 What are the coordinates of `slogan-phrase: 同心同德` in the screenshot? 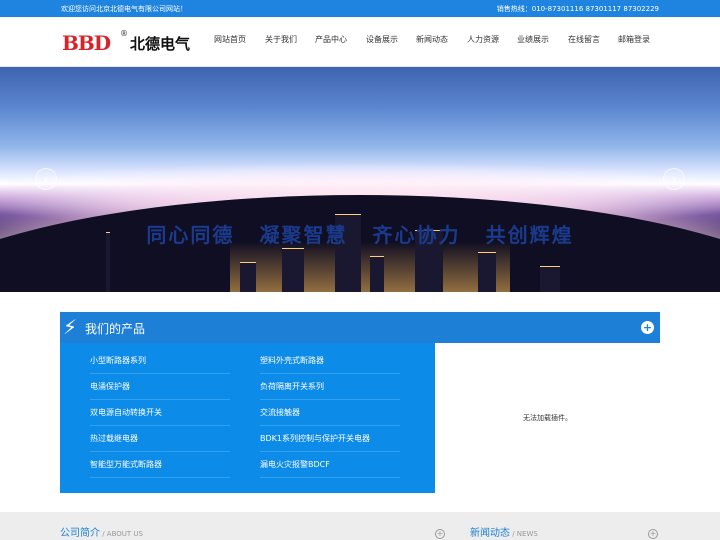 It's located at (190, 235).